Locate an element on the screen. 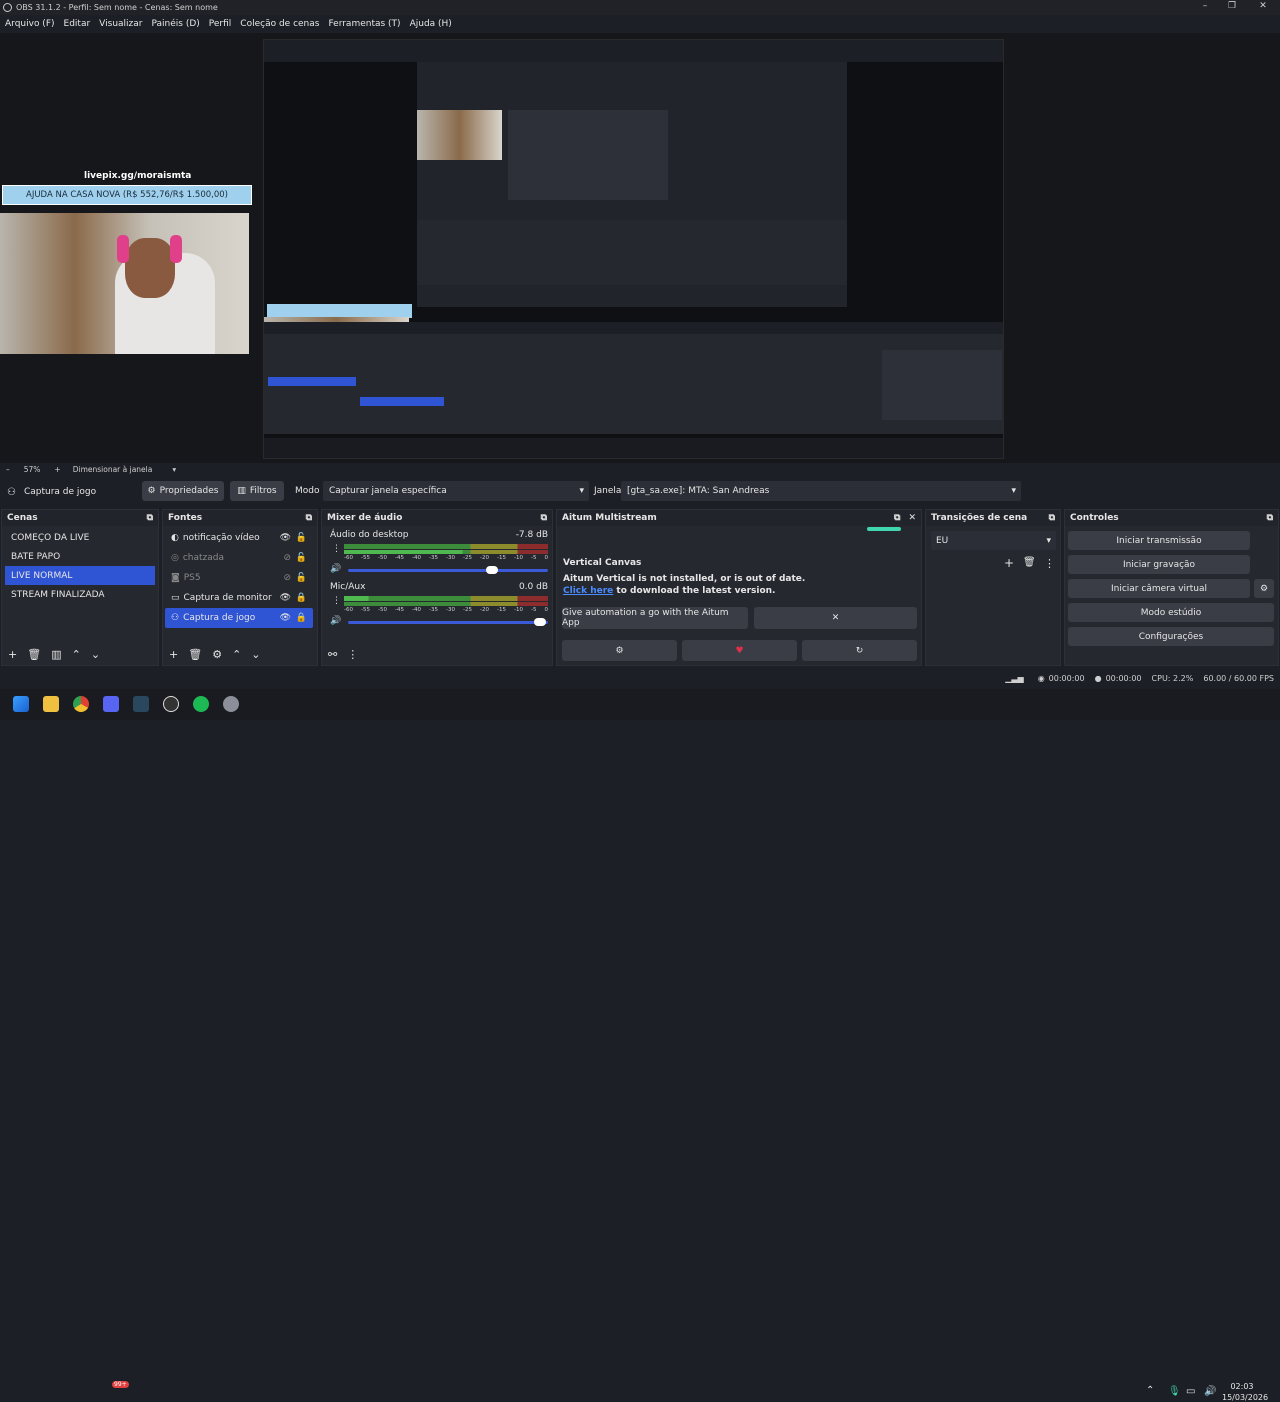 The width and height of the screenshot is (1280, 1402). zoom-mode: Dimensionar à janela is located at coordinates (113, 469).